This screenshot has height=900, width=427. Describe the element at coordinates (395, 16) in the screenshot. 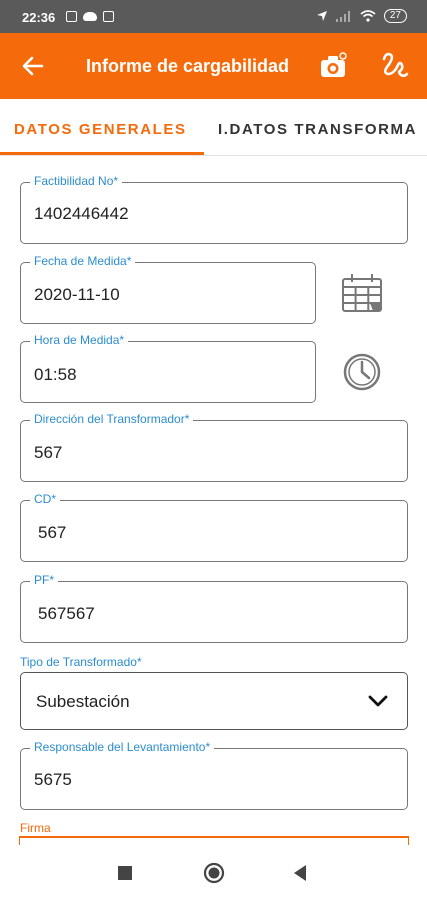

I see `battery-icon: 27` at that location.